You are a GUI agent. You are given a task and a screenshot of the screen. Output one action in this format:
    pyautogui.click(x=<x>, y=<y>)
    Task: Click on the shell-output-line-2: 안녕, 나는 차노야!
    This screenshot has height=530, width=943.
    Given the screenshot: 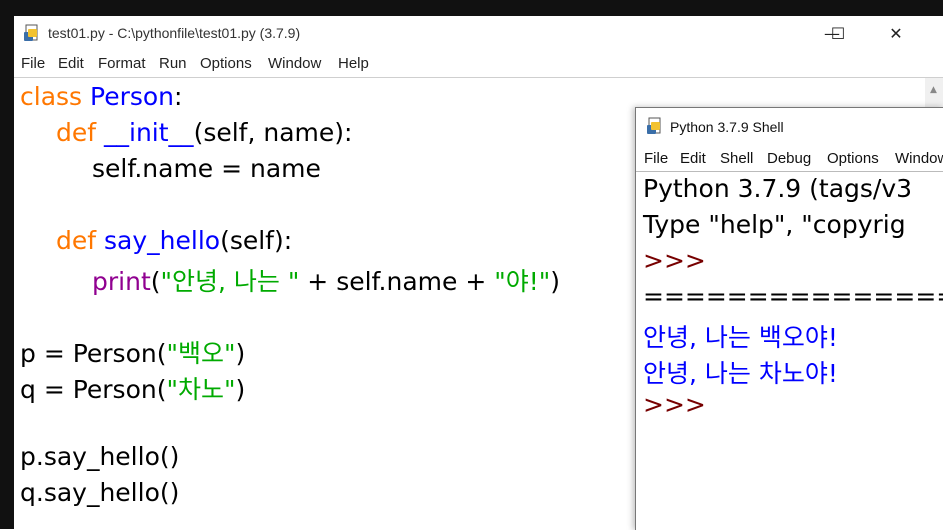 What is the action you would take?
    pyautogui.click(x=740, y=373)
    